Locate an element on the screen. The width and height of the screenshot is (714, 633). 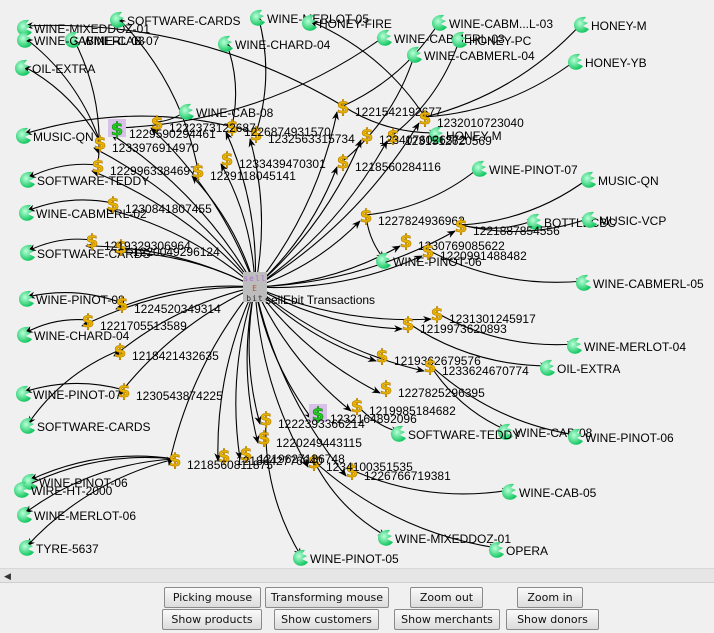
transaction-node: $1227824936962 is located at coordinates (412, 217).